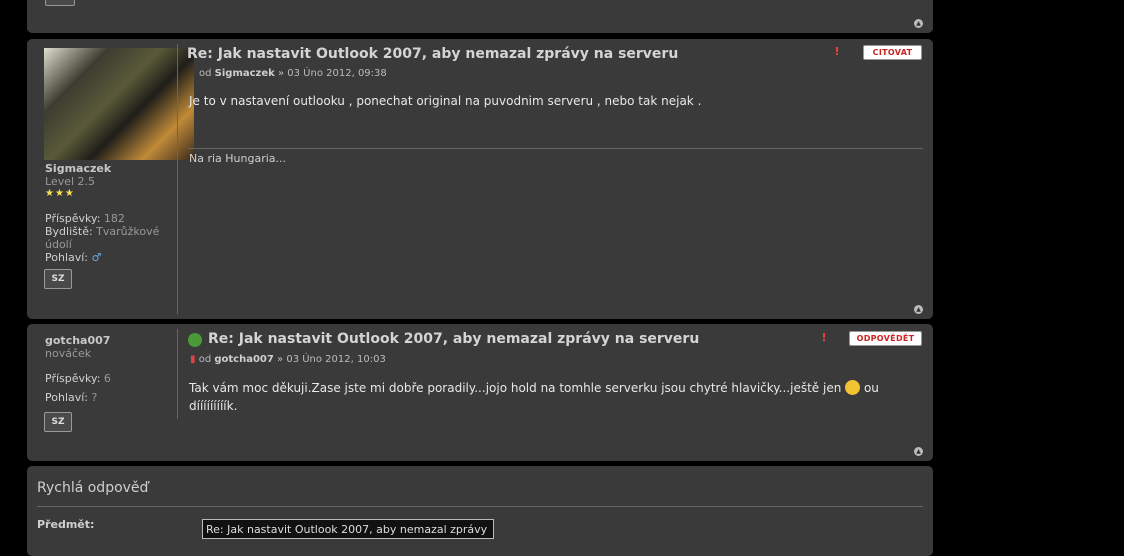  I want to click on signature-divider, so click(555, 148).